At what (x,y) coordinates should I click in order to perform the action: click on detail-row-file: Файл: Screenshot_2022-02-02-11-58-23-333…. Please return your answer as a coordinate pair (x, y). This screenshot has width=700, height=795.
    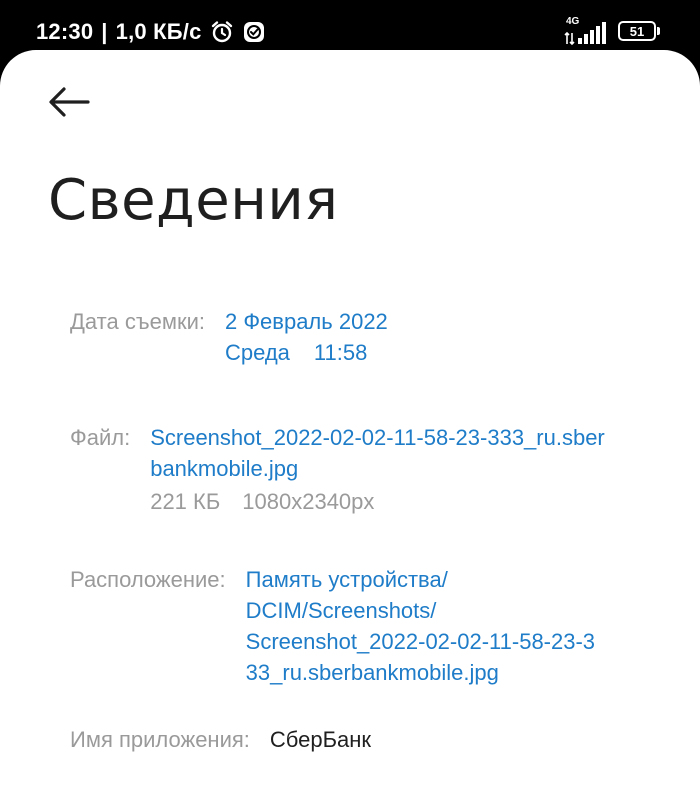
    Looking at the image, I should click on (350, 469).